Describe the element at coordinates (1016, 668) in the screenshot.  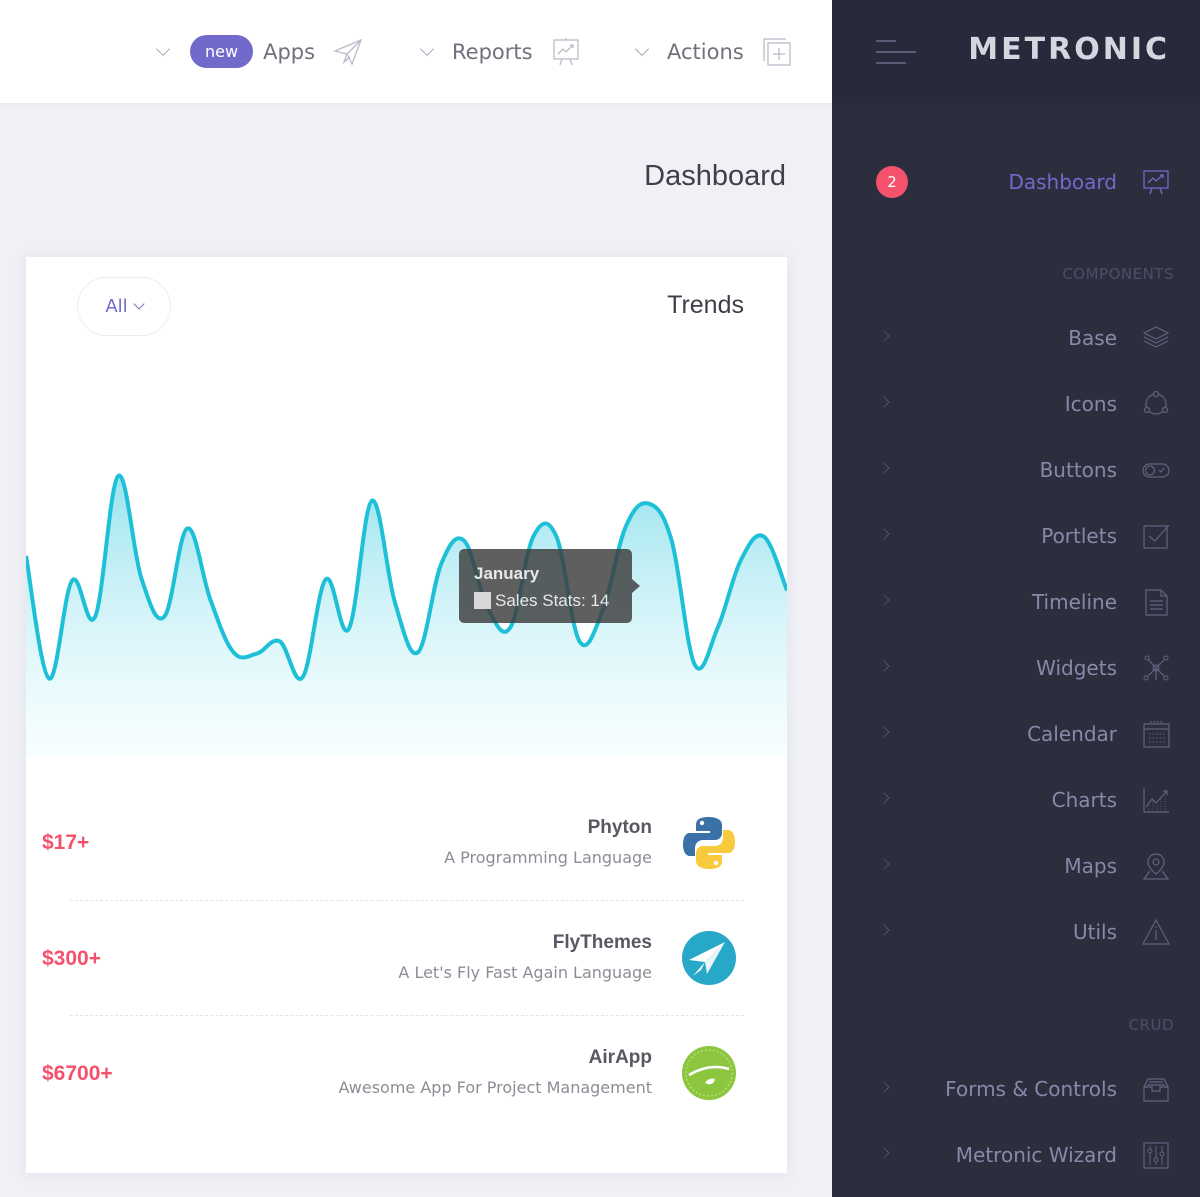
I see `sidebar-item-widgets: Widgets` at that location.